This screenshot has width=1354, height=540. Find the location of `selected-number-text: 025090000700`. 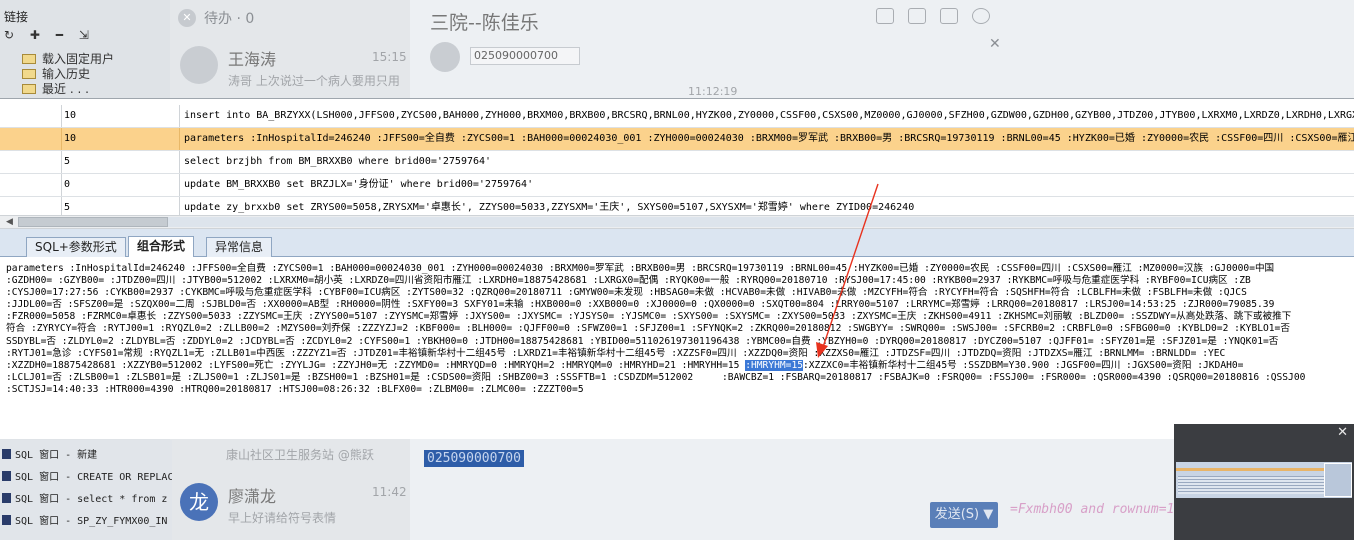

selected-number-text: 025090000700 is located at coordinates (474, 458).